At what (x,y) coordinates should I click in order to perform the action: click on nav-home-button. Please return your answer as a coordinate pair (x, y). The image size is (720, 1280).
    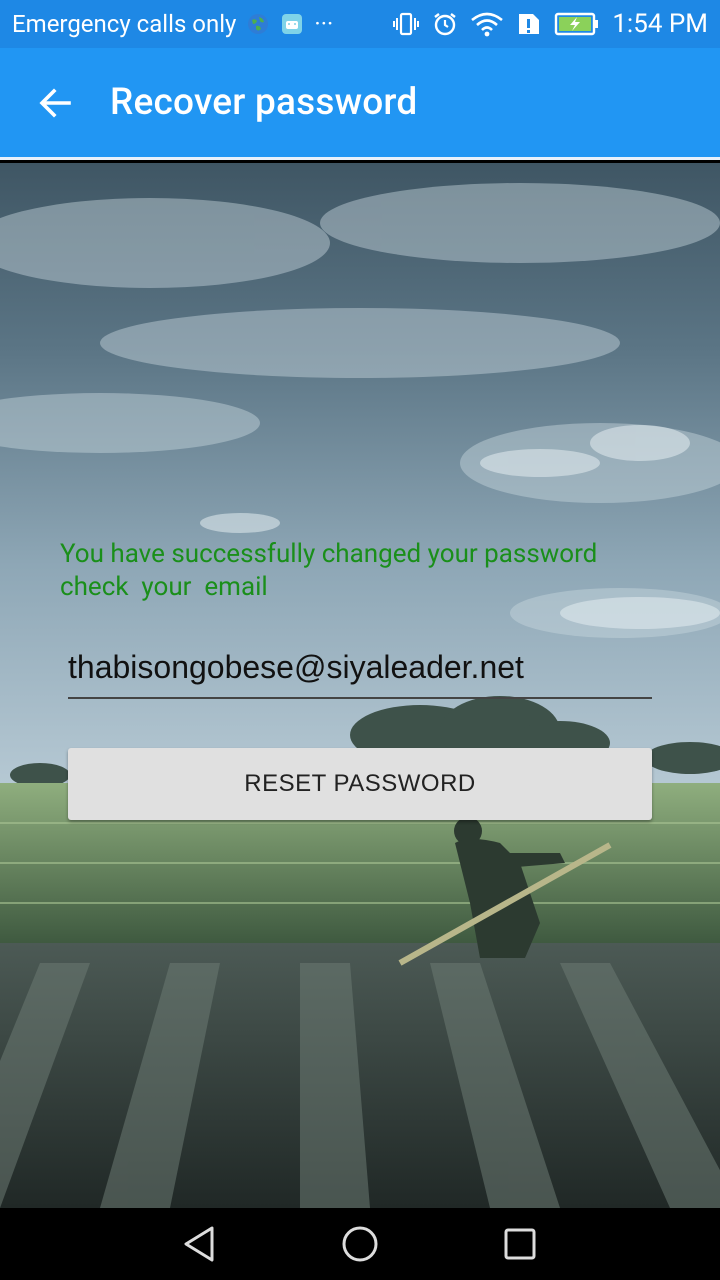
    Looking at the image, I should click on (360, 1244).